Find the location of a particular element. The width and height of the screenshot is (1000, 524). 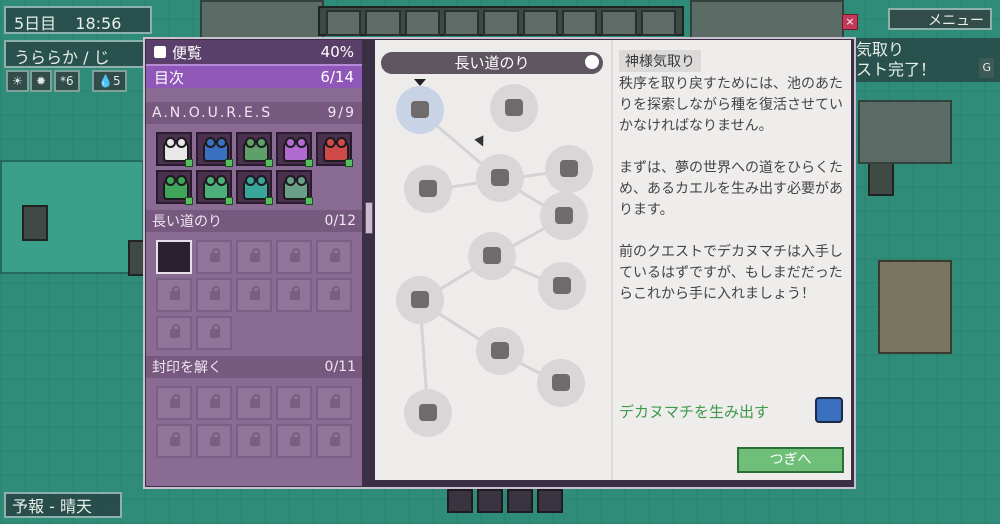

frog-grid is located at coordinates (254, 167).